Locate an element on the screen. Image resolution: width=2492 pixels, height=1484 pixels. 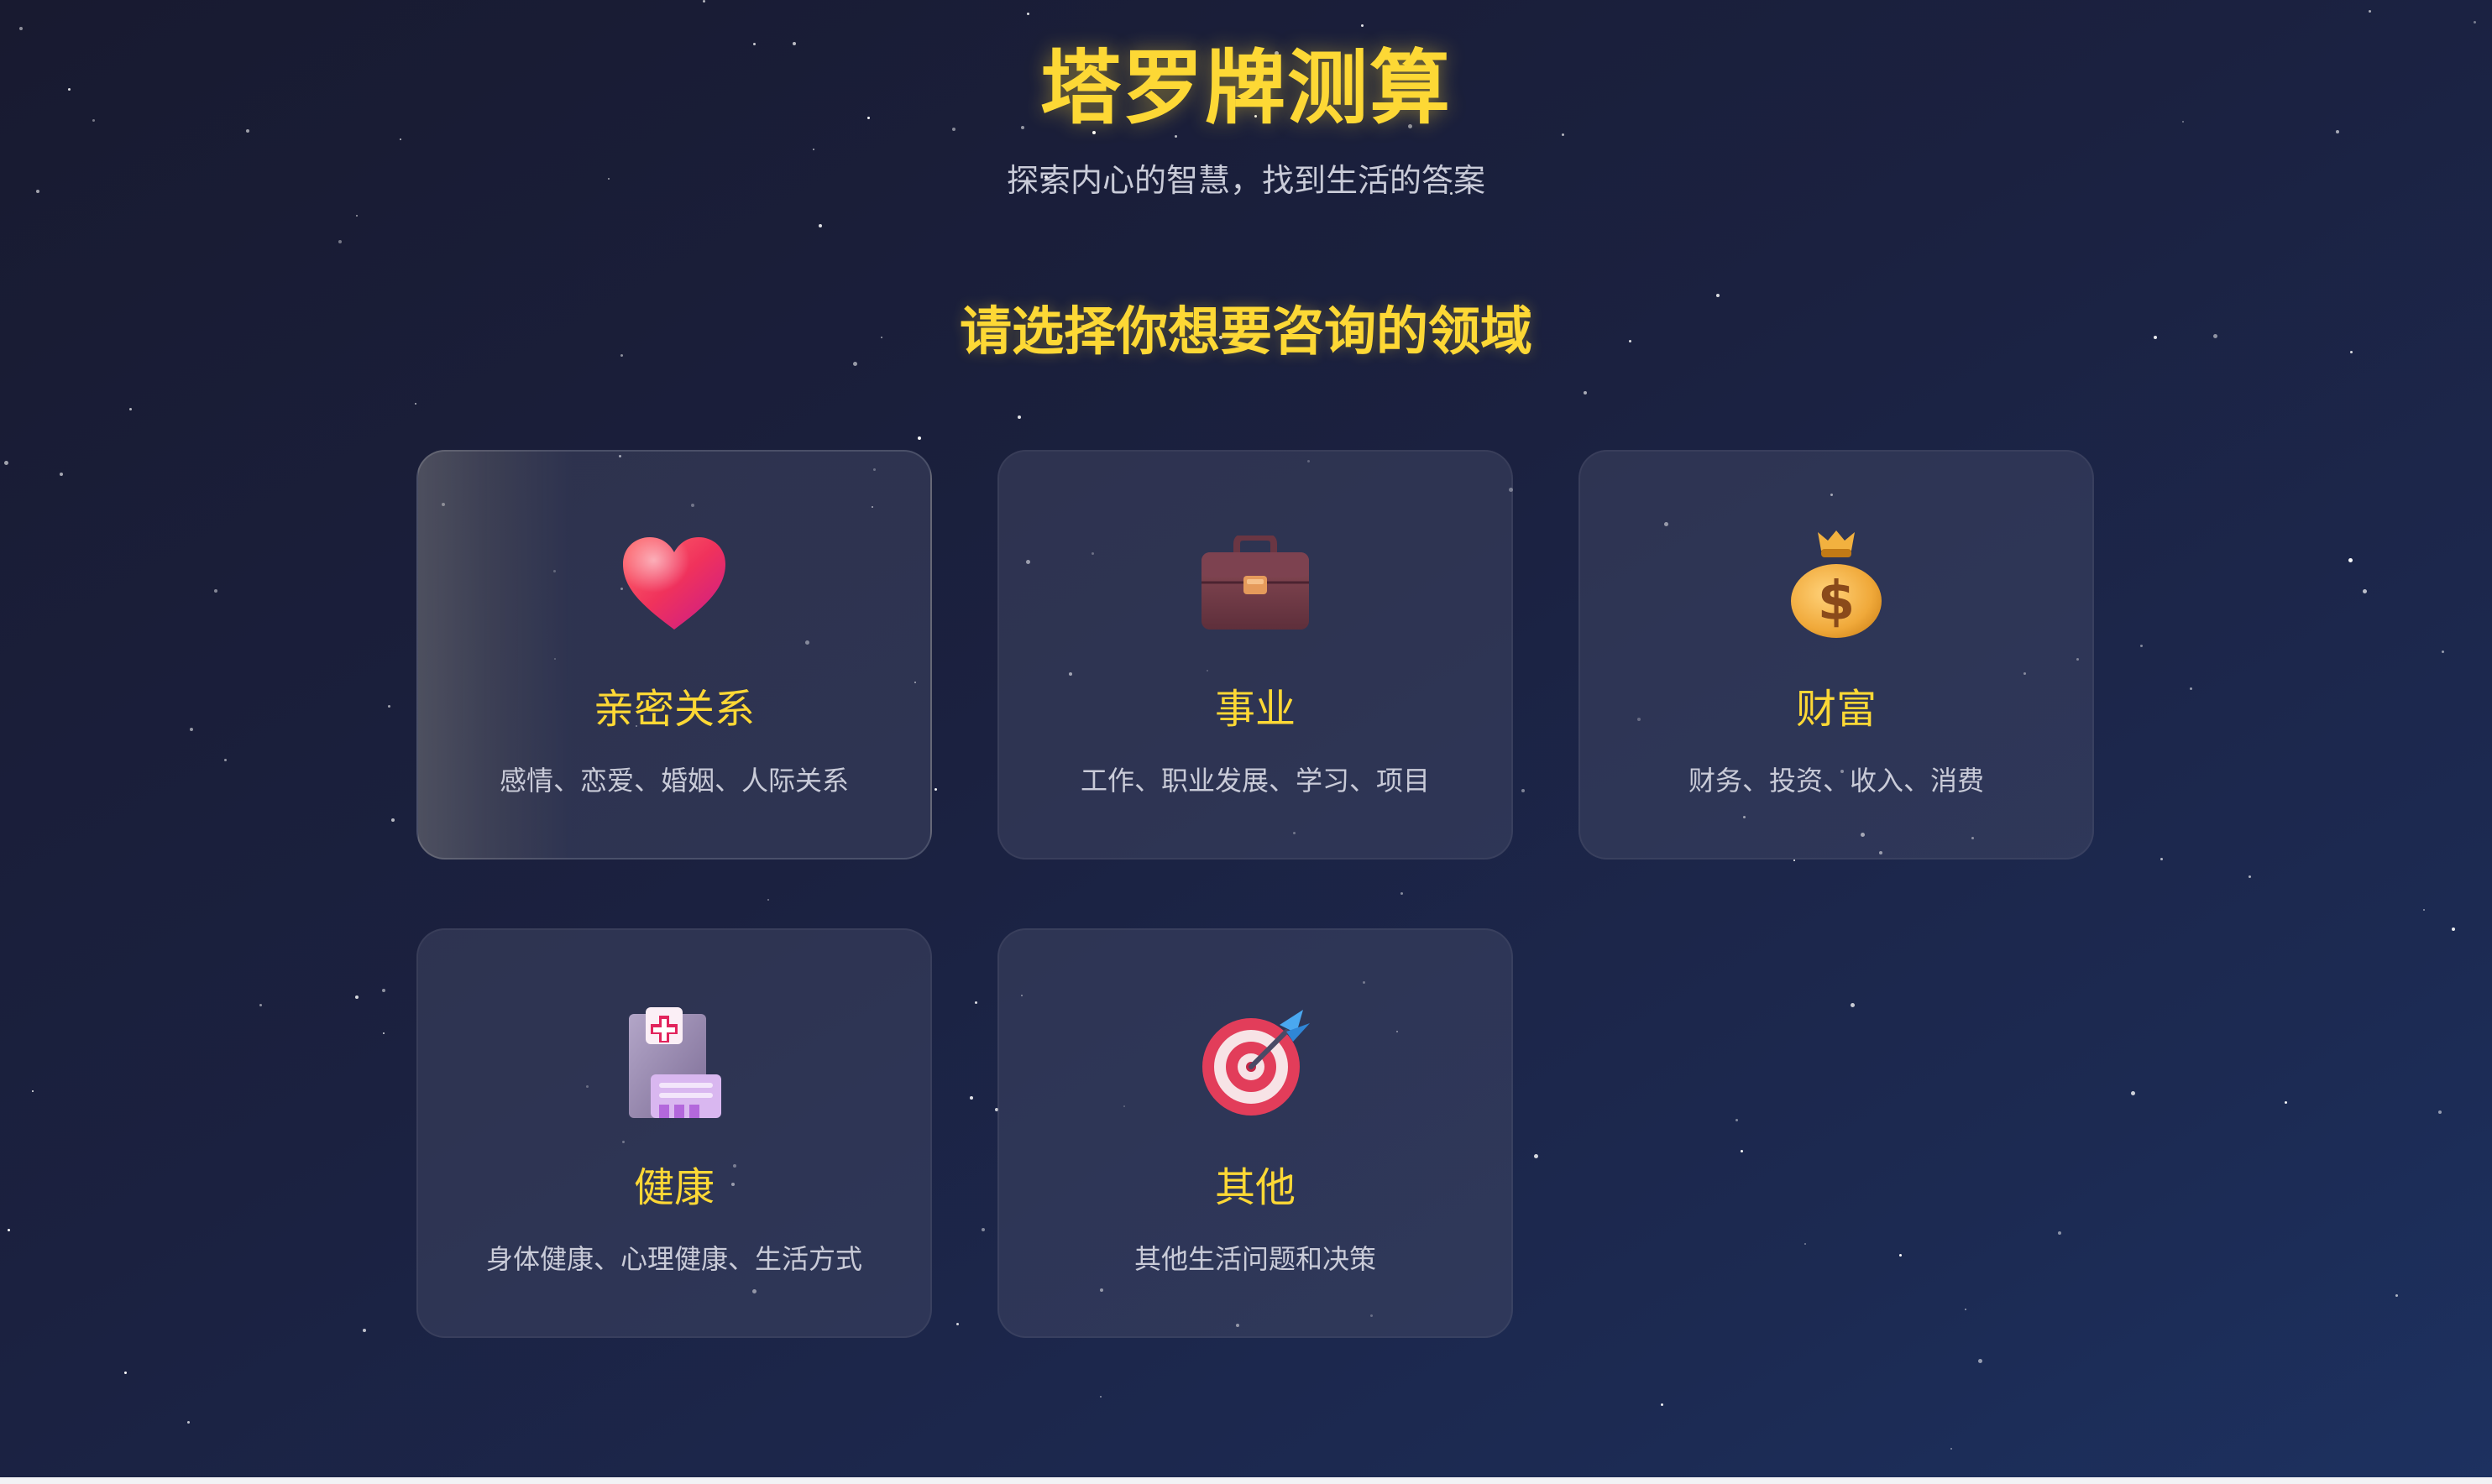
page-subtitle: 探索内心的智慧，找到生活的答案 is located at coordinates (1245, 180).